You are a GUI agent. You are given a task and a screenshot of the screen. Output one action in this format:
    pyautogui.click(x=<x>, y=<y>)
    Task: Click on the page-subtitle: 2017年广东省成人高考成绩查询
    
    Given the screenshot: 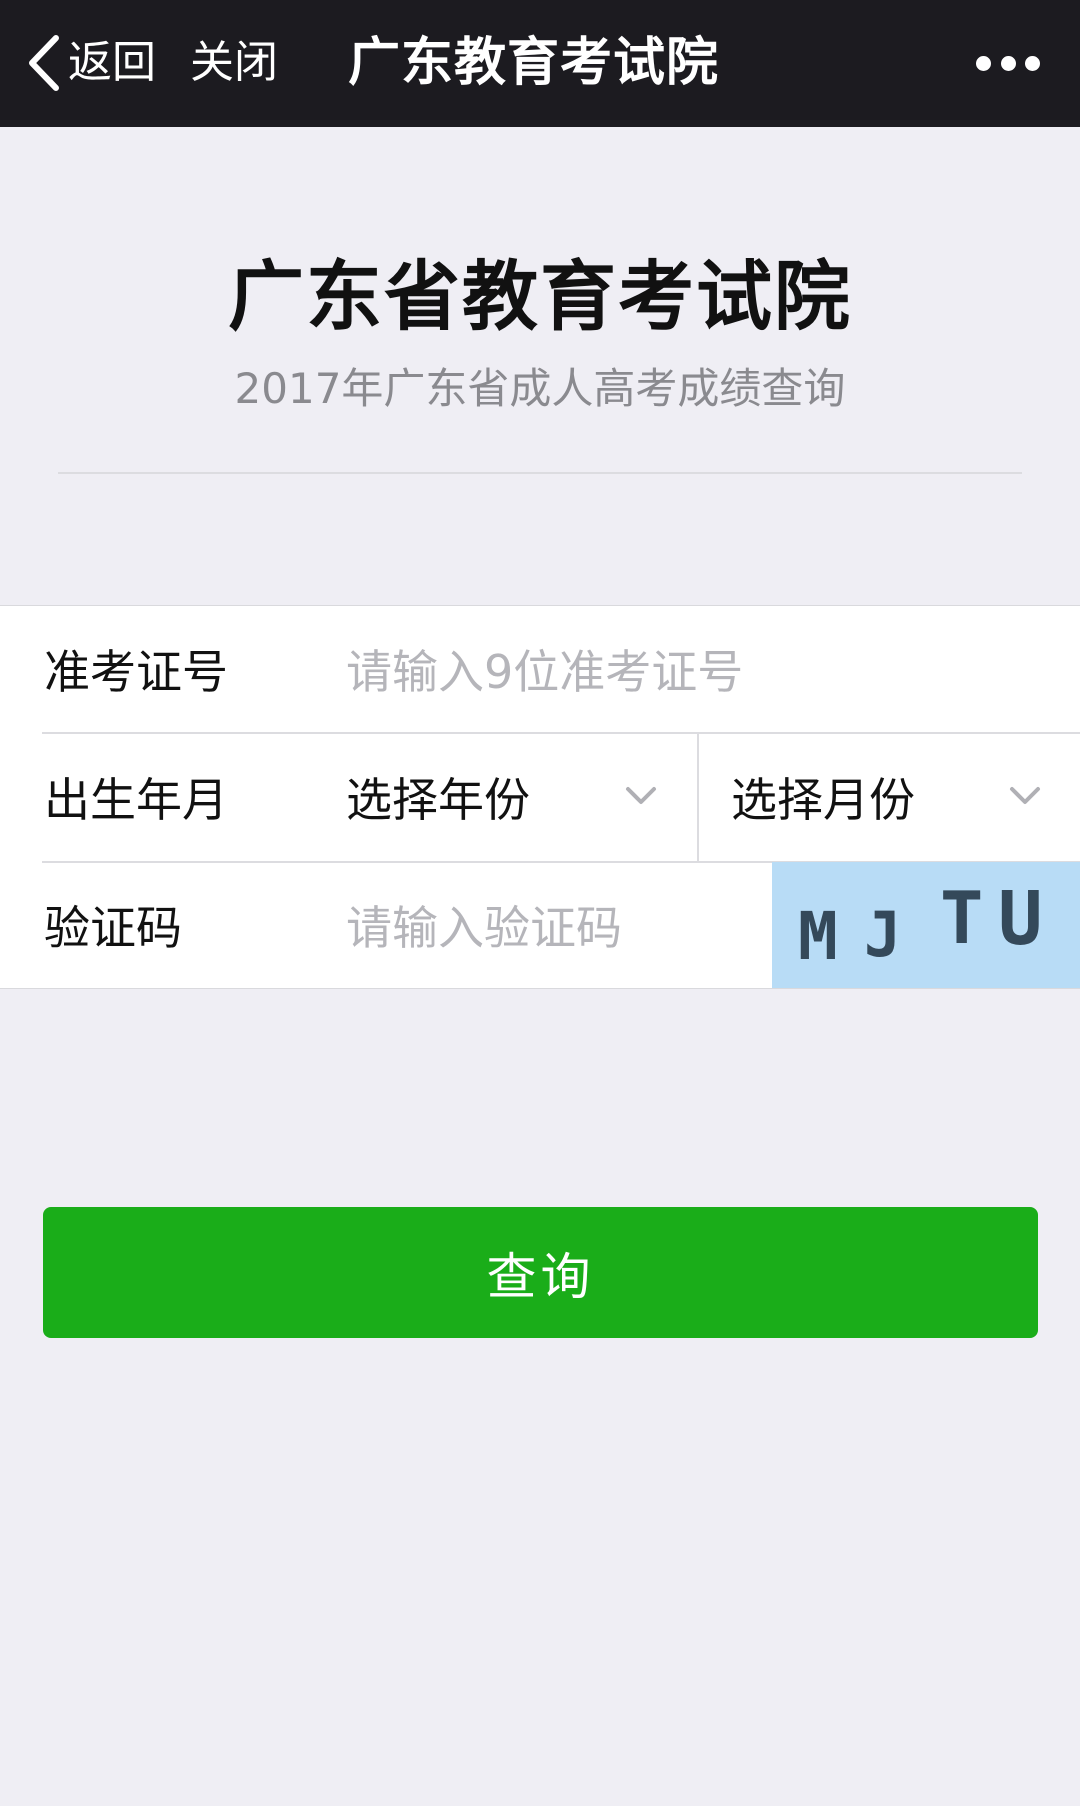 What is the action you would take?
    pyautogui.click(x=540, y=388)
    